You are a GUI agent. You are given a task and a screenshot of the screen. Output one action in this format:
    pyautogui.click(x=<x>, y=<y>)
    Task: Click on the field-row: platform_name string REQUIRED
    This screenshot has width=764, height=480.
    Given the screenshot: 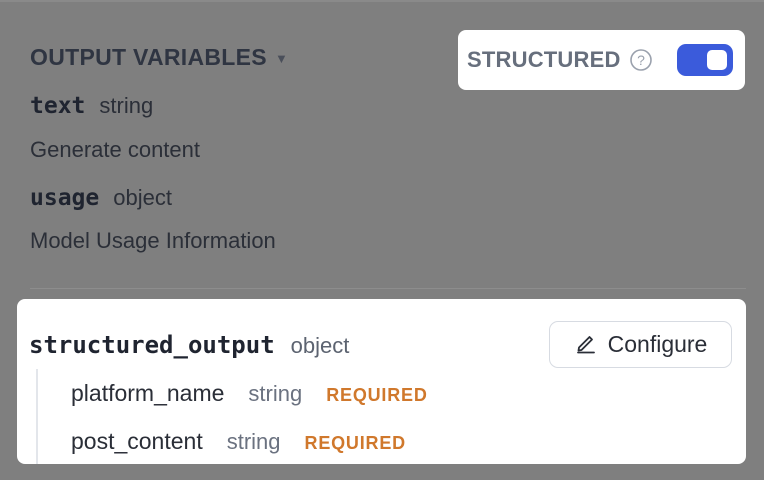 What is the action you would take?
    pyautogui.click(x=249, y=393)
    